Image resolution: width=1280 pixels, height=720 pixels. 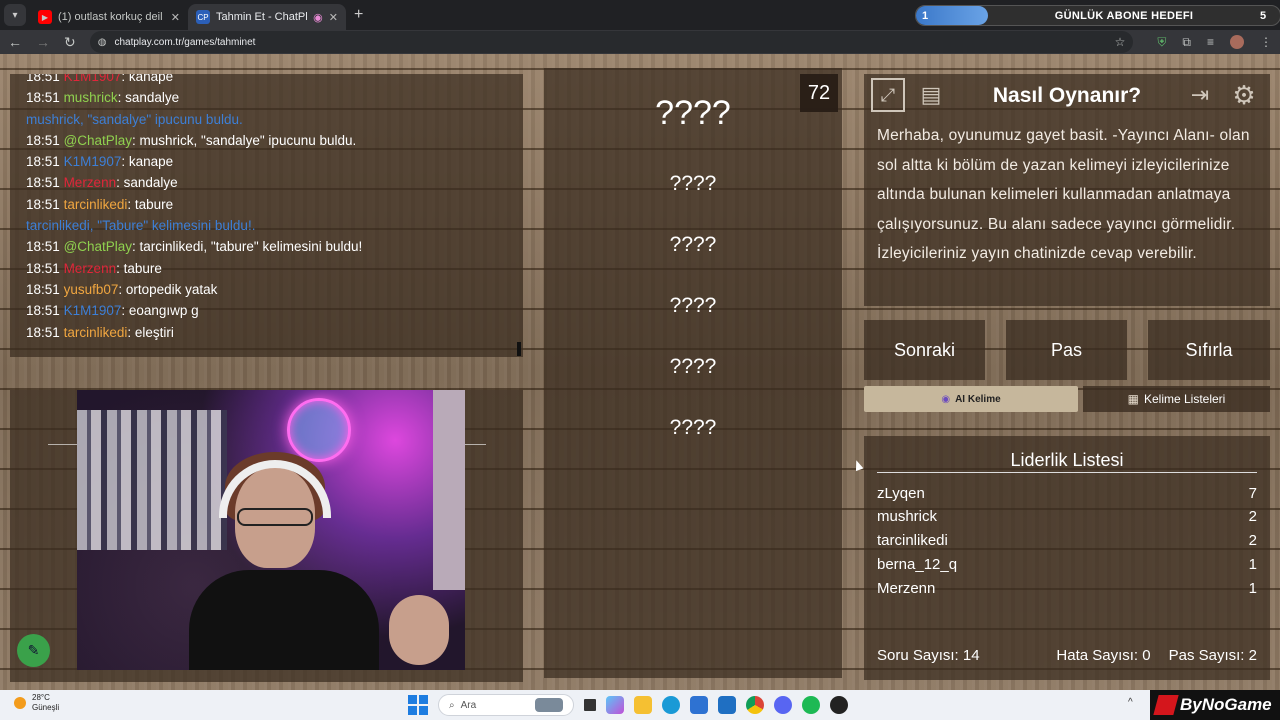 I want to click on leaderboard-title: Liderlik Listesi, so click(x=1067, y=460).